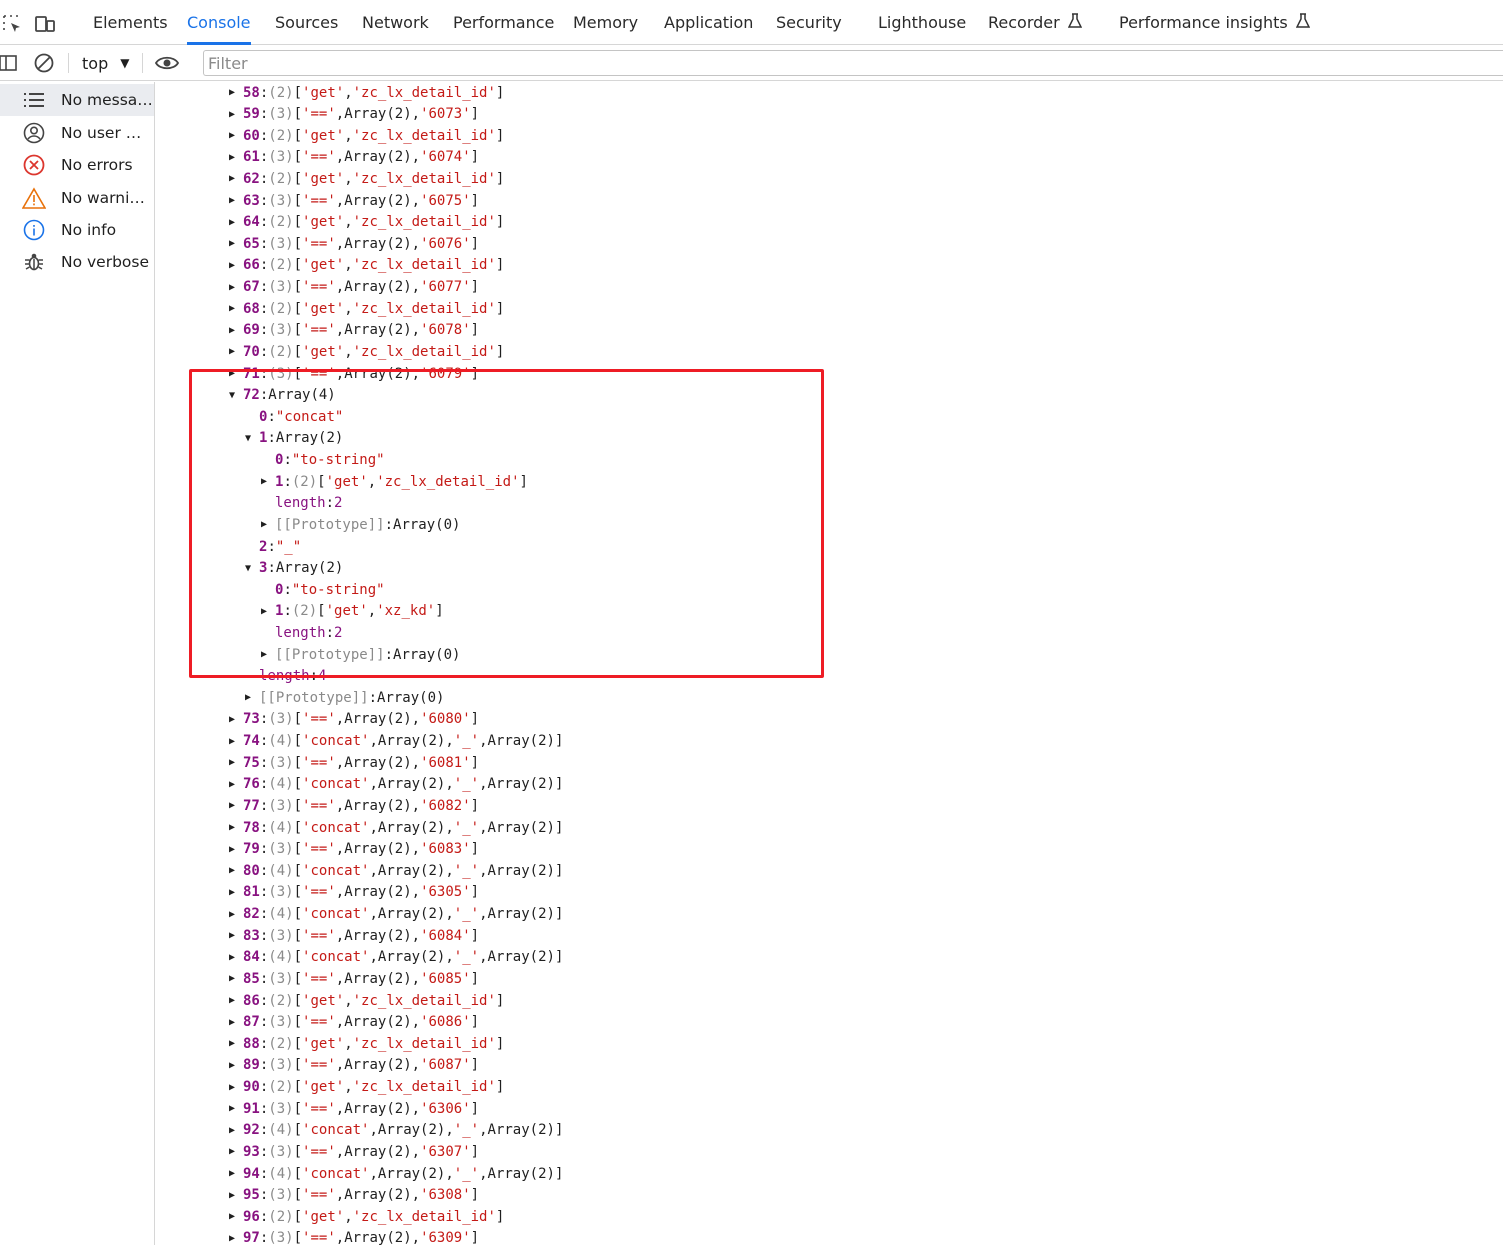  Describe the element at coordinates (306, 22) in the screenshot. I see `tab-sources: Sources` at that location.